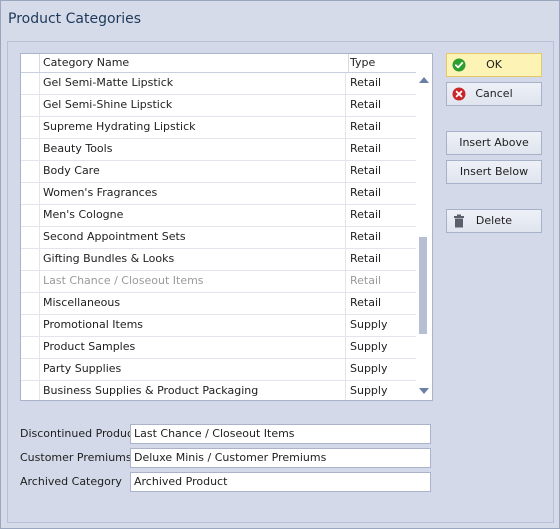  What do you see at coordinates (193, 390) in the screenshot?
I see `category-name-cell: Business Supplies & Product Packaging` at bounding box center [193, 390].